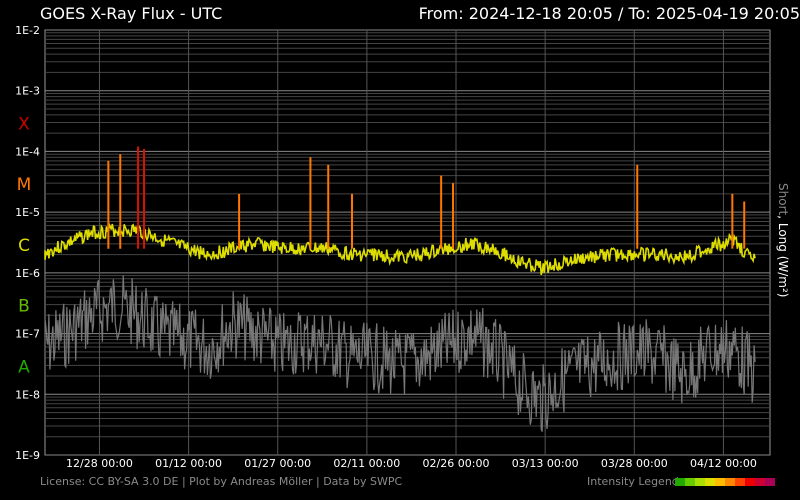 The width and height of the screenshot is (800, 500). Describe the element at coordinates (633, 481) in the screenshot. I see `intensity-legend-label: Intensity Legend` at that location.